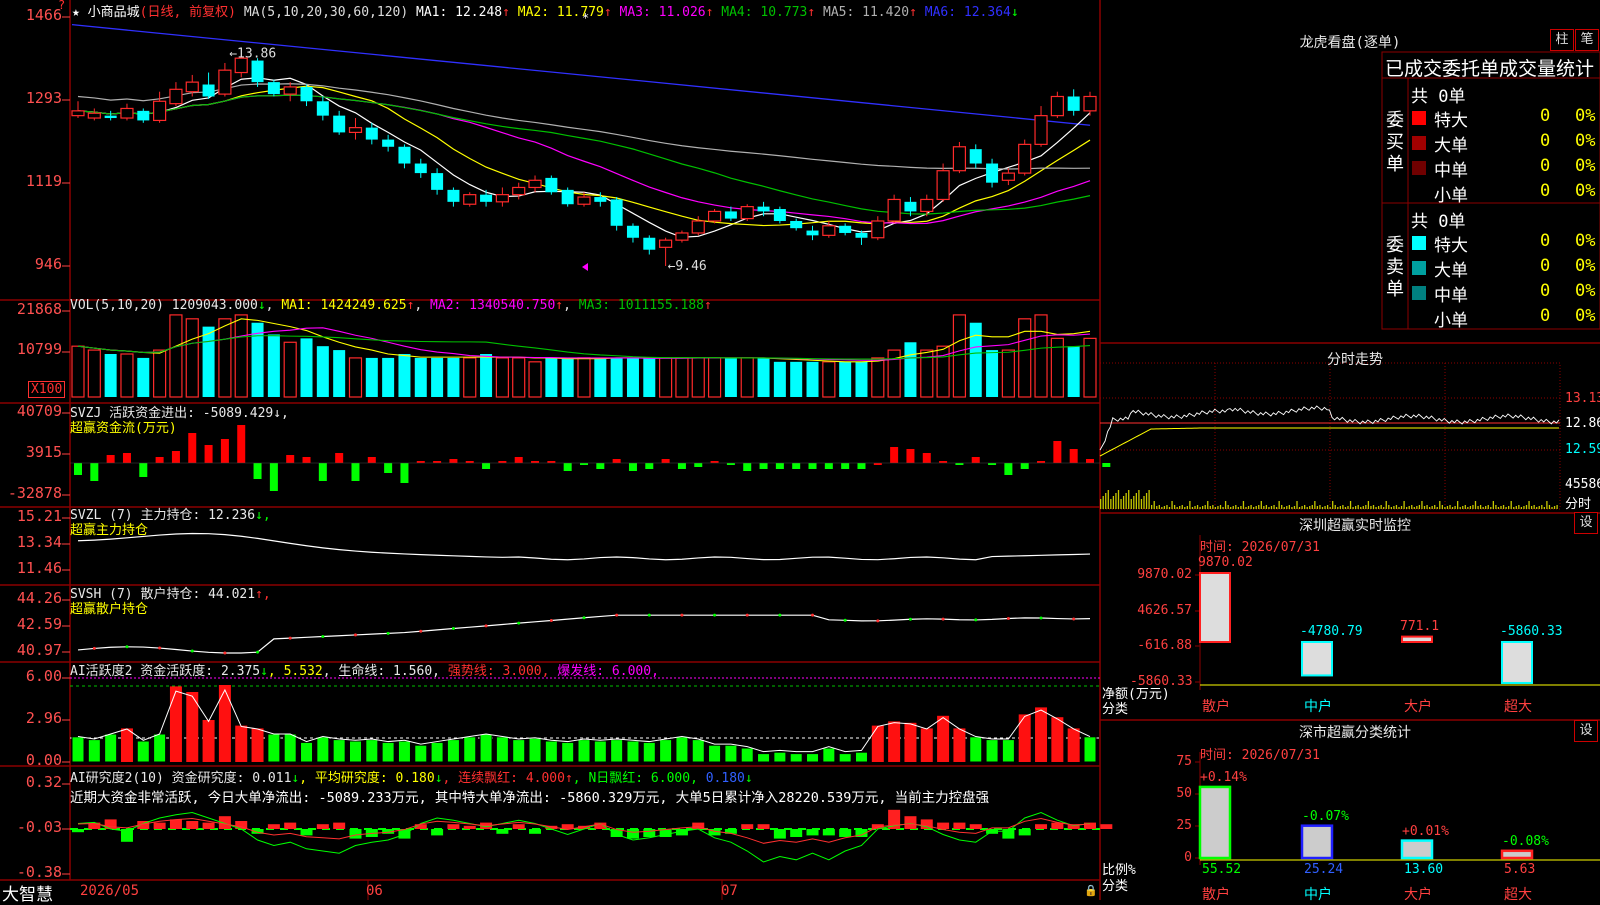  Describe the element at coordinates (39, 827) in the screenshot. I see `ai2-y-tick: -0.03` at that location.